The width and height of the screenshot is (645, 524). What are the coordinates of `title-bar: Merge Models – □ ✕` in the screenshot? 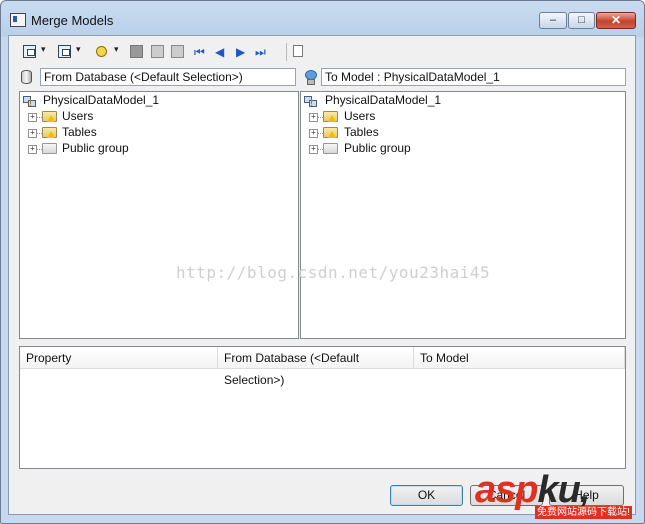 It's located at (322, 18).